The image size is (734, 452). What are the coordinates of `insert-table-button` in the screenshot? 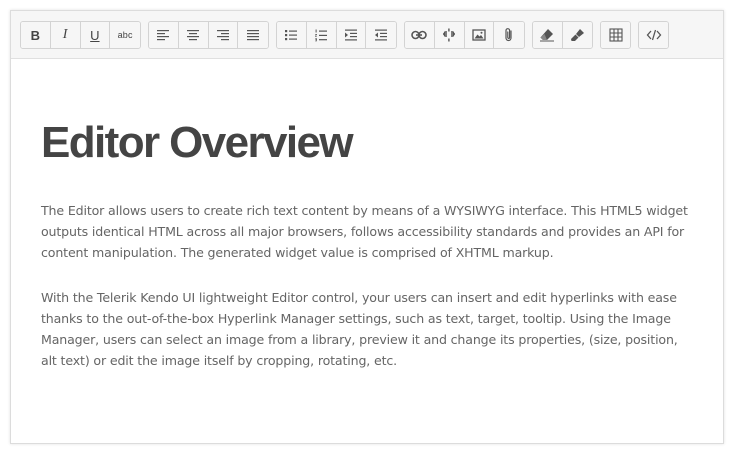 It's located at (615, 35).